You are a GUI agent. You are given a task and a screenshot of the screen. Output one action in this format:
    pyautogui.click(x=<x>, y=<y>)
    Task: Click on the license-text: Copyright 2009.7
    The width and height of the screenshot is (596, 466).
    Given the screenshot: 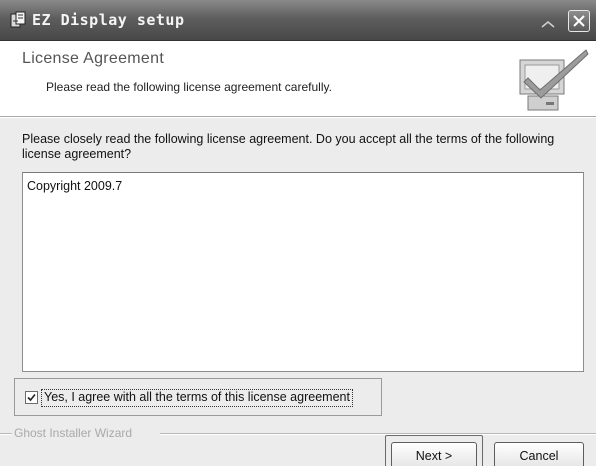 What is the action you would take?
    pyautogui.click(x=75, y=186)
    